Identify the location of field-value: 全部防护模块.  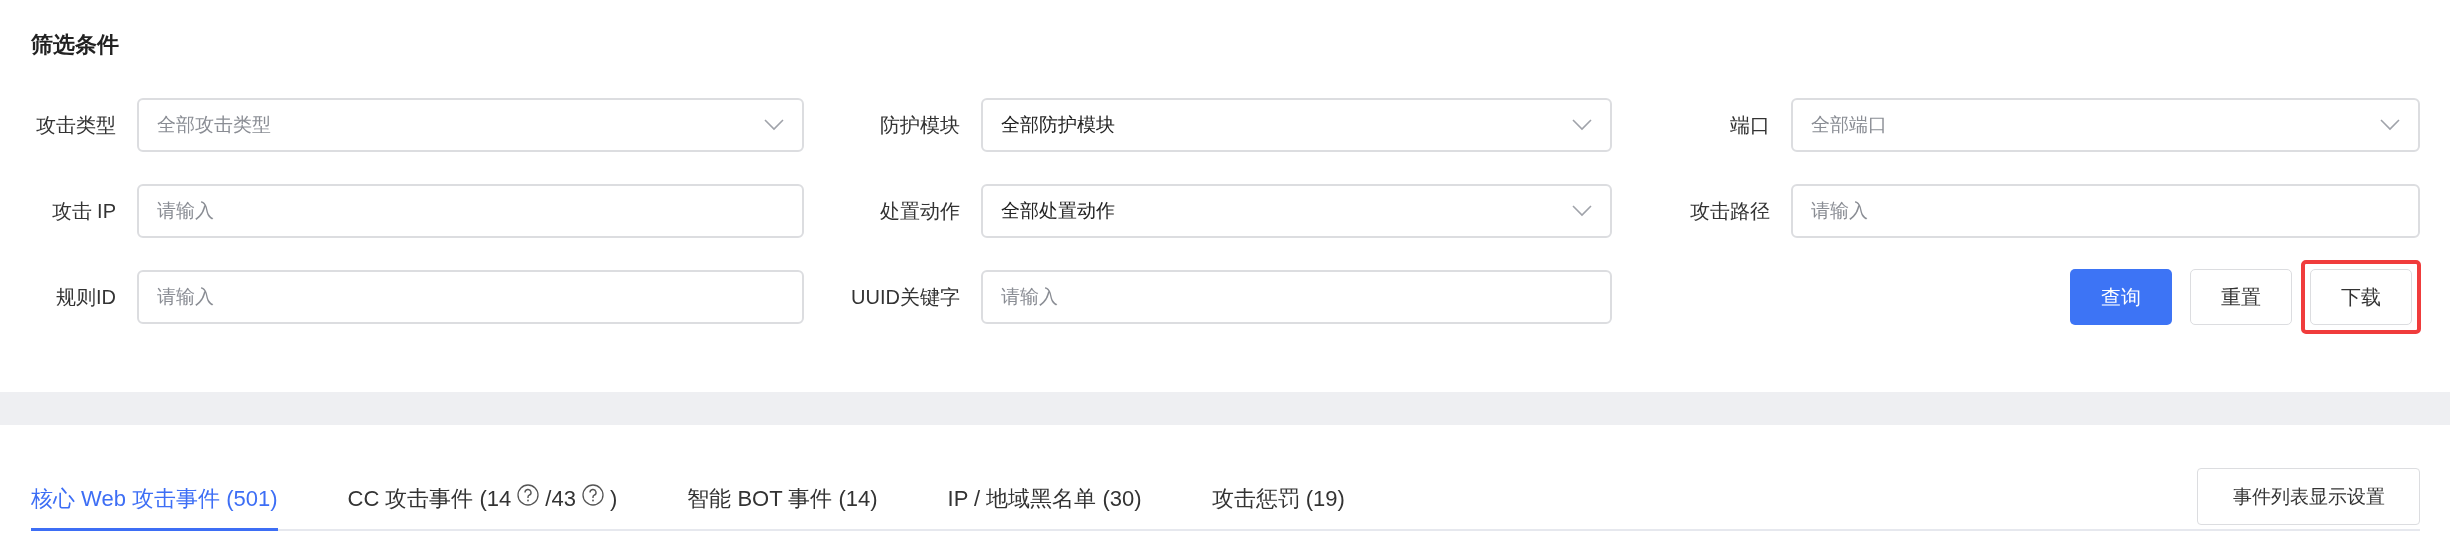
(1058, 125).